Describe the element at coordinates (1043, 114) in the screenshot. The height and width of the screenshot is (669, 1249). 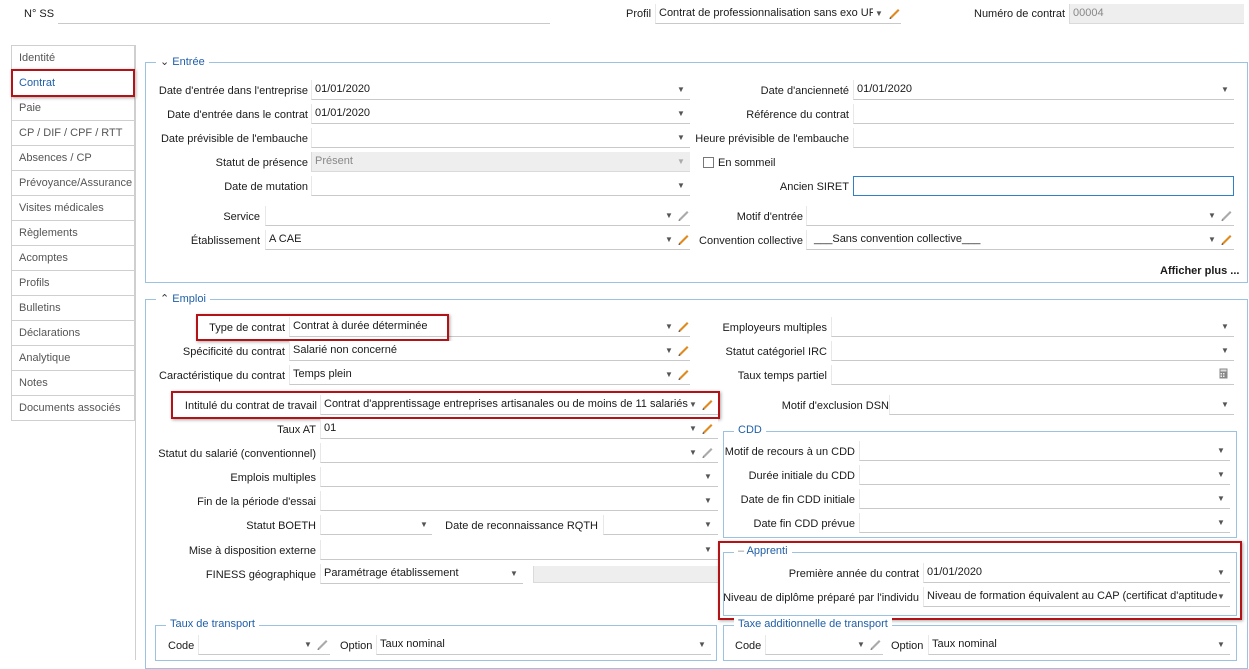
I see `reference-contrat-field` at that location.